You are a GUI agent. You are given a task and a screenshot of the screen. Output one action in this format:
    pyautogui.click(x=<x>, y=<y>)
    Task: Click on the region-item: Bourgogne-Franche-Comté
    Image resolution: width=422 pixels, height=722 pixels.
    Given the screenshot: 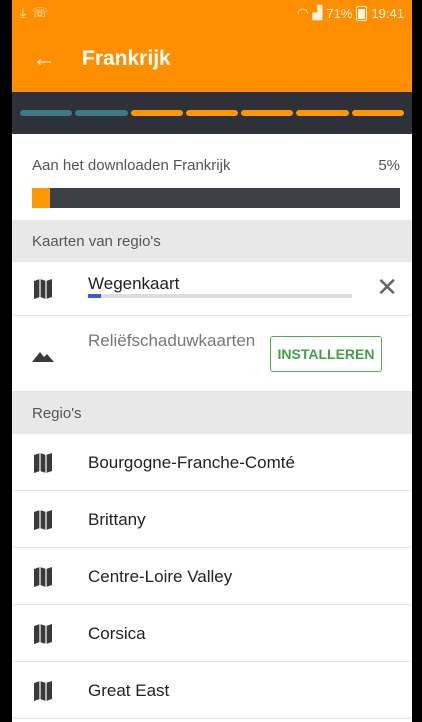 What is the action you would take?
    pyautogui.click(x=212, y=462)
    